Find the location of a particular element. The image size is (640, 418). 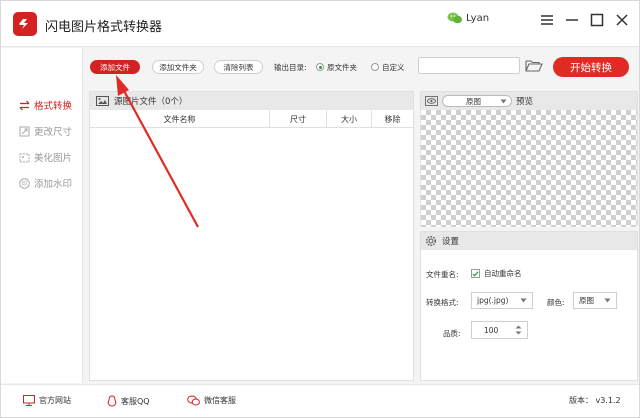

svg-text: 印 is located at coordinates (25, 183).